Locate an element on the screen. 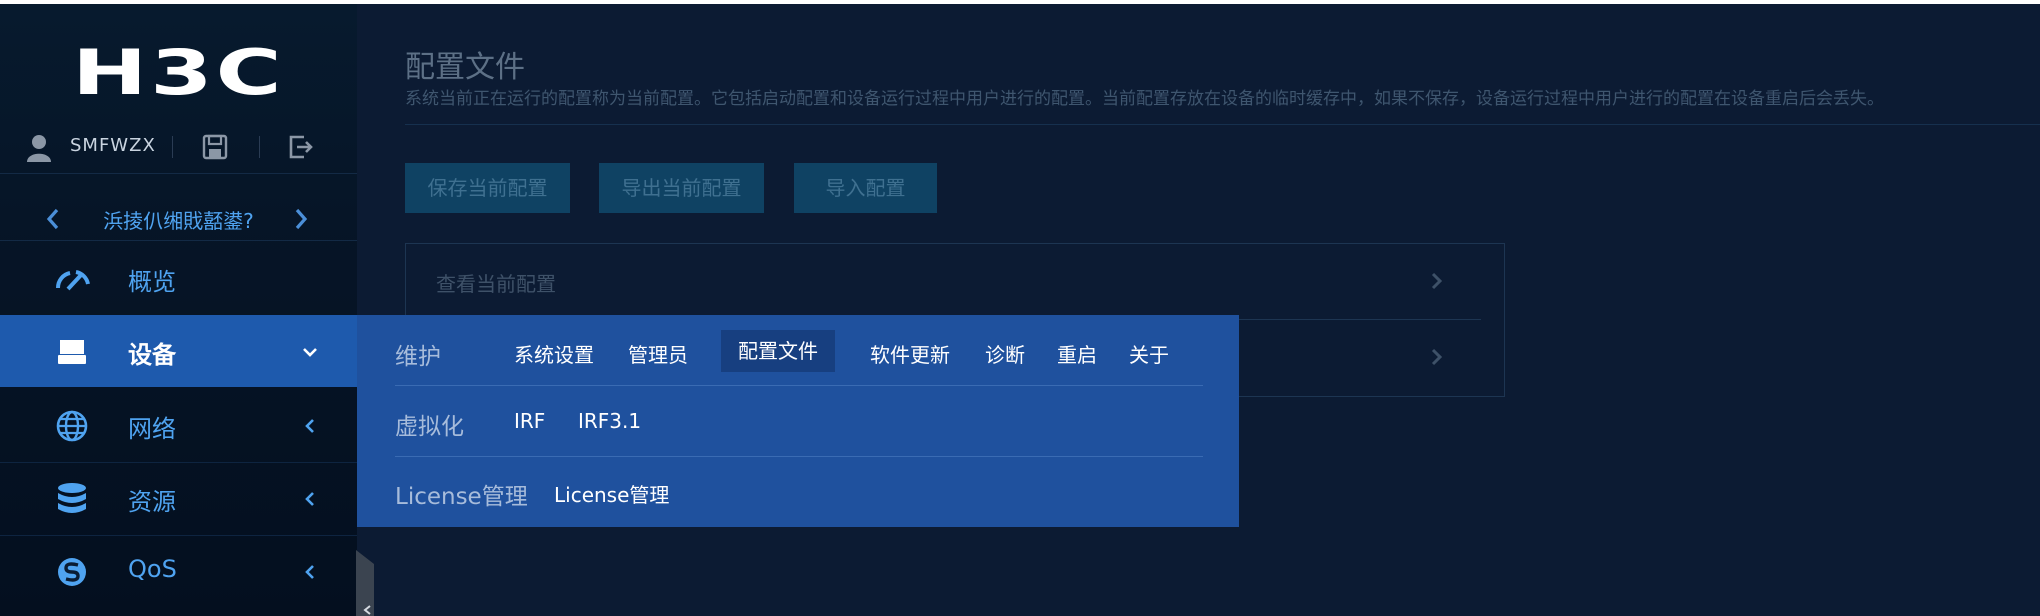 The image size is (2040, 616). flyout-link-administrators: 管理员 is located at coordinates (658, 353).